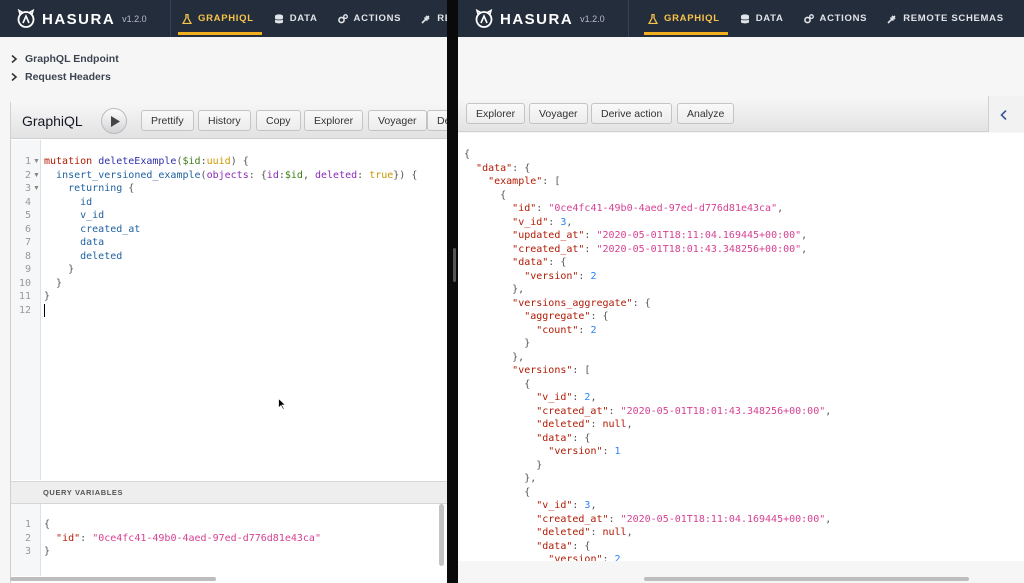 The image size is (1024, 583). I want to click on result-line: "v_id": 2,, so click(530, 398).